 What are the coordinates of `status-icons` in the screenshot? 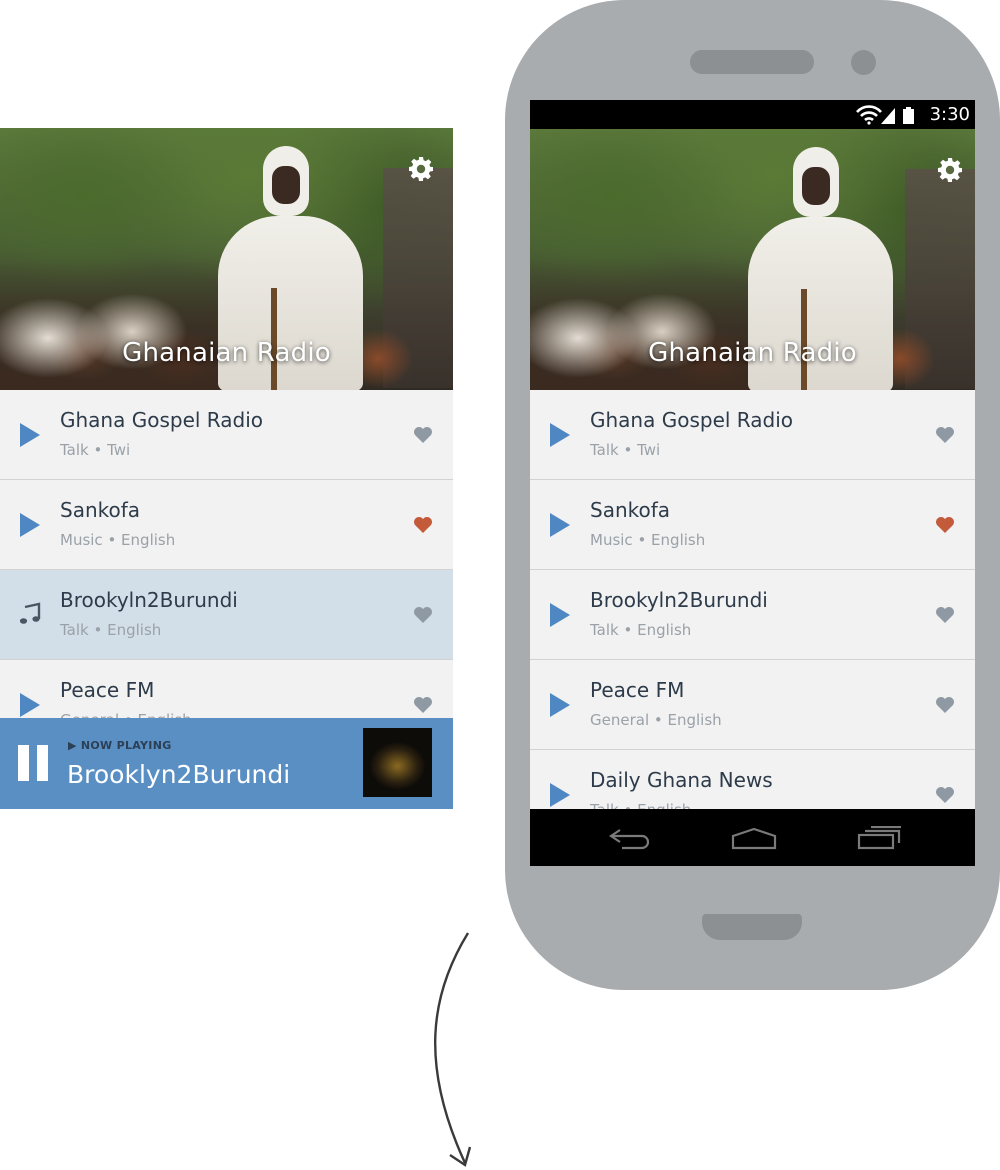 It's located at (885, 115).